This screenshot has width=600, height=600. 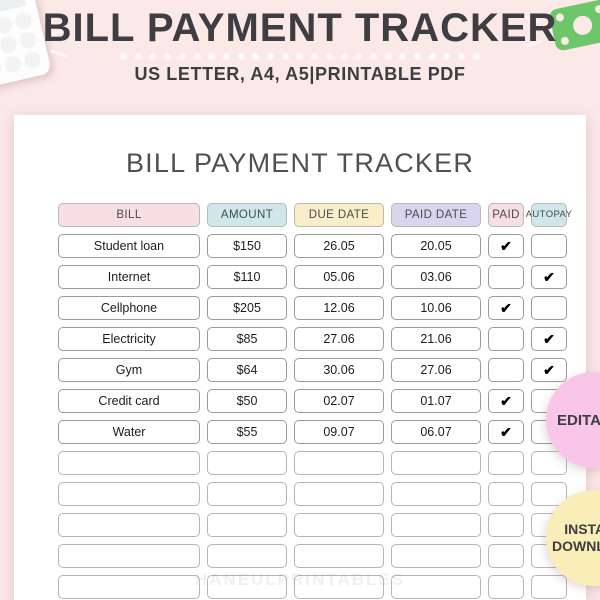 What do you see at coordinates (247, 246) in the screenshot?
I see `cell-amount: $150` at bounding box center [247, 246].